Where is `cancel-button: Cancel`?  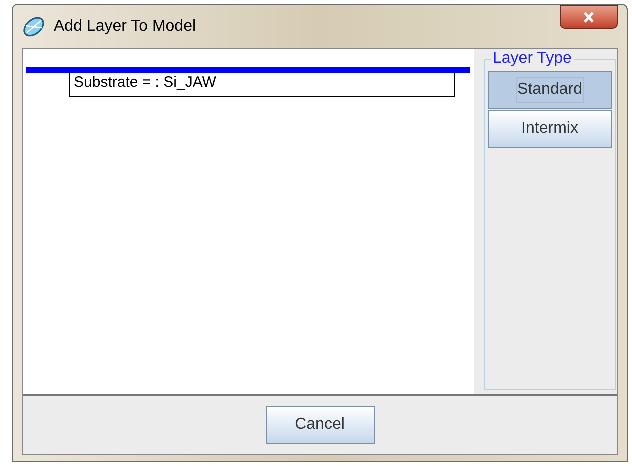 cancel-button: Cancel is located at coordinates (320, 425).